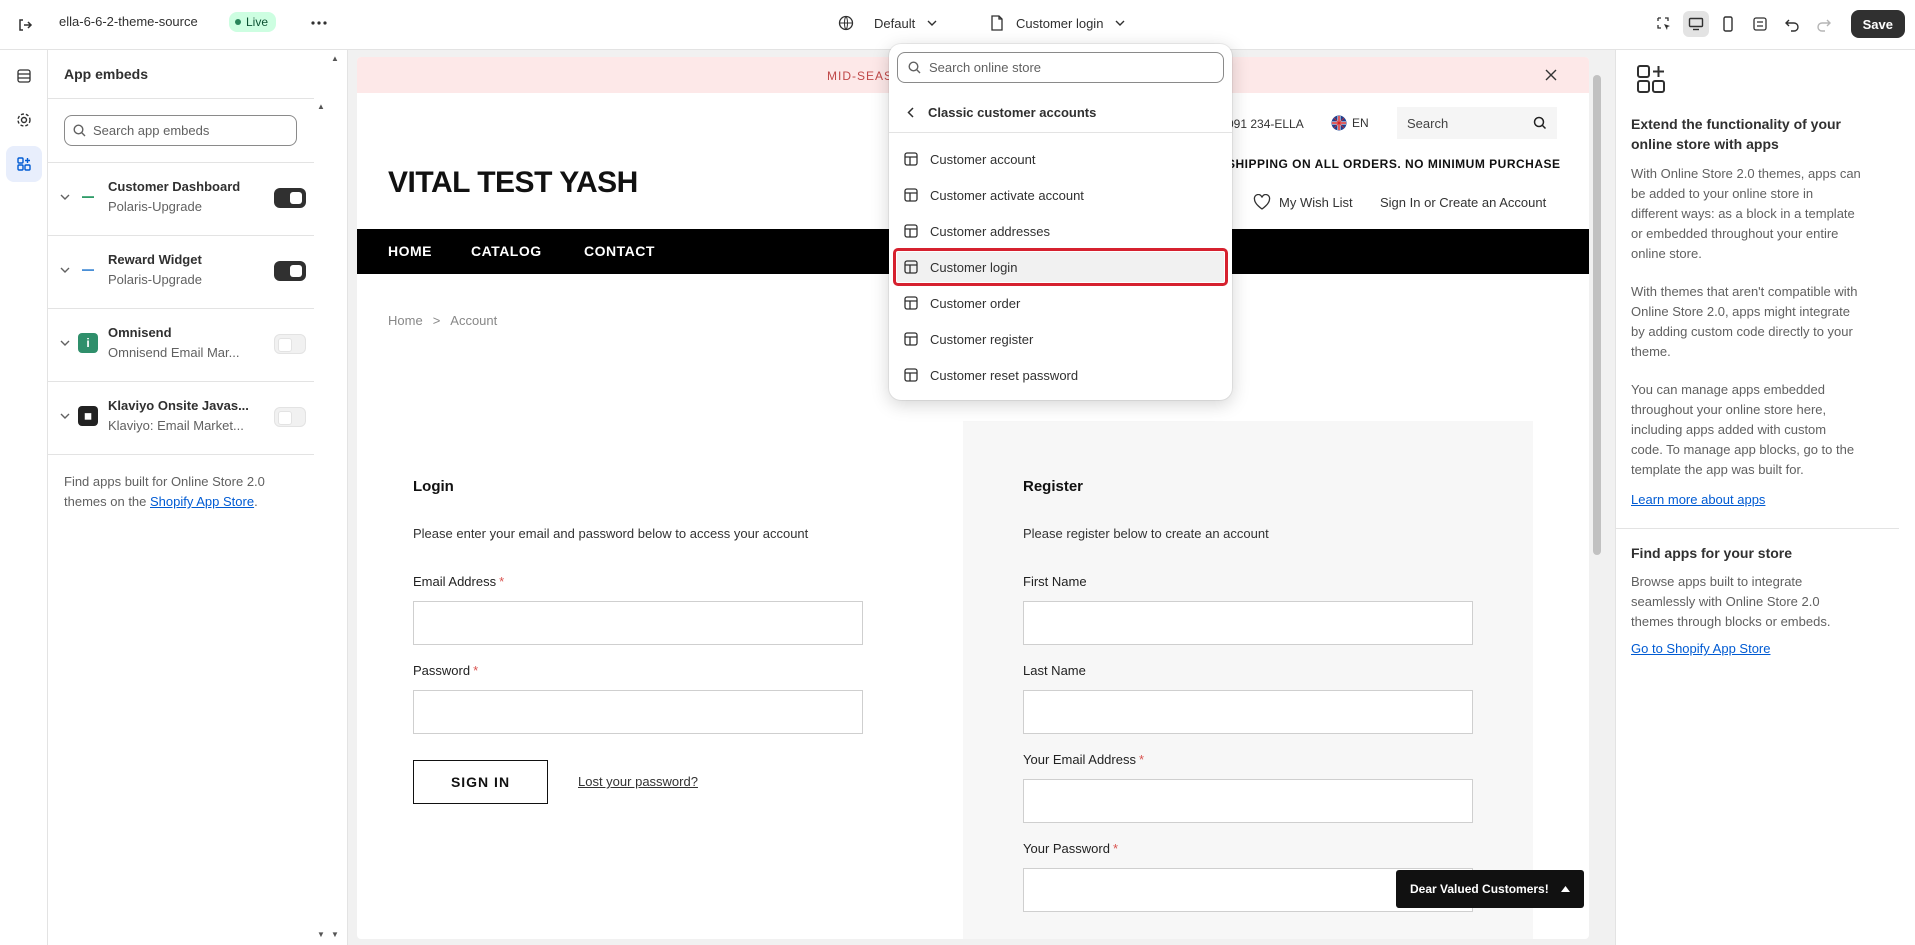 This screenshot has height=945, width=1915. What do you see at coordinates (638, 712) in the screenshot?
I see `password-field` at bounding box center [638, 712].